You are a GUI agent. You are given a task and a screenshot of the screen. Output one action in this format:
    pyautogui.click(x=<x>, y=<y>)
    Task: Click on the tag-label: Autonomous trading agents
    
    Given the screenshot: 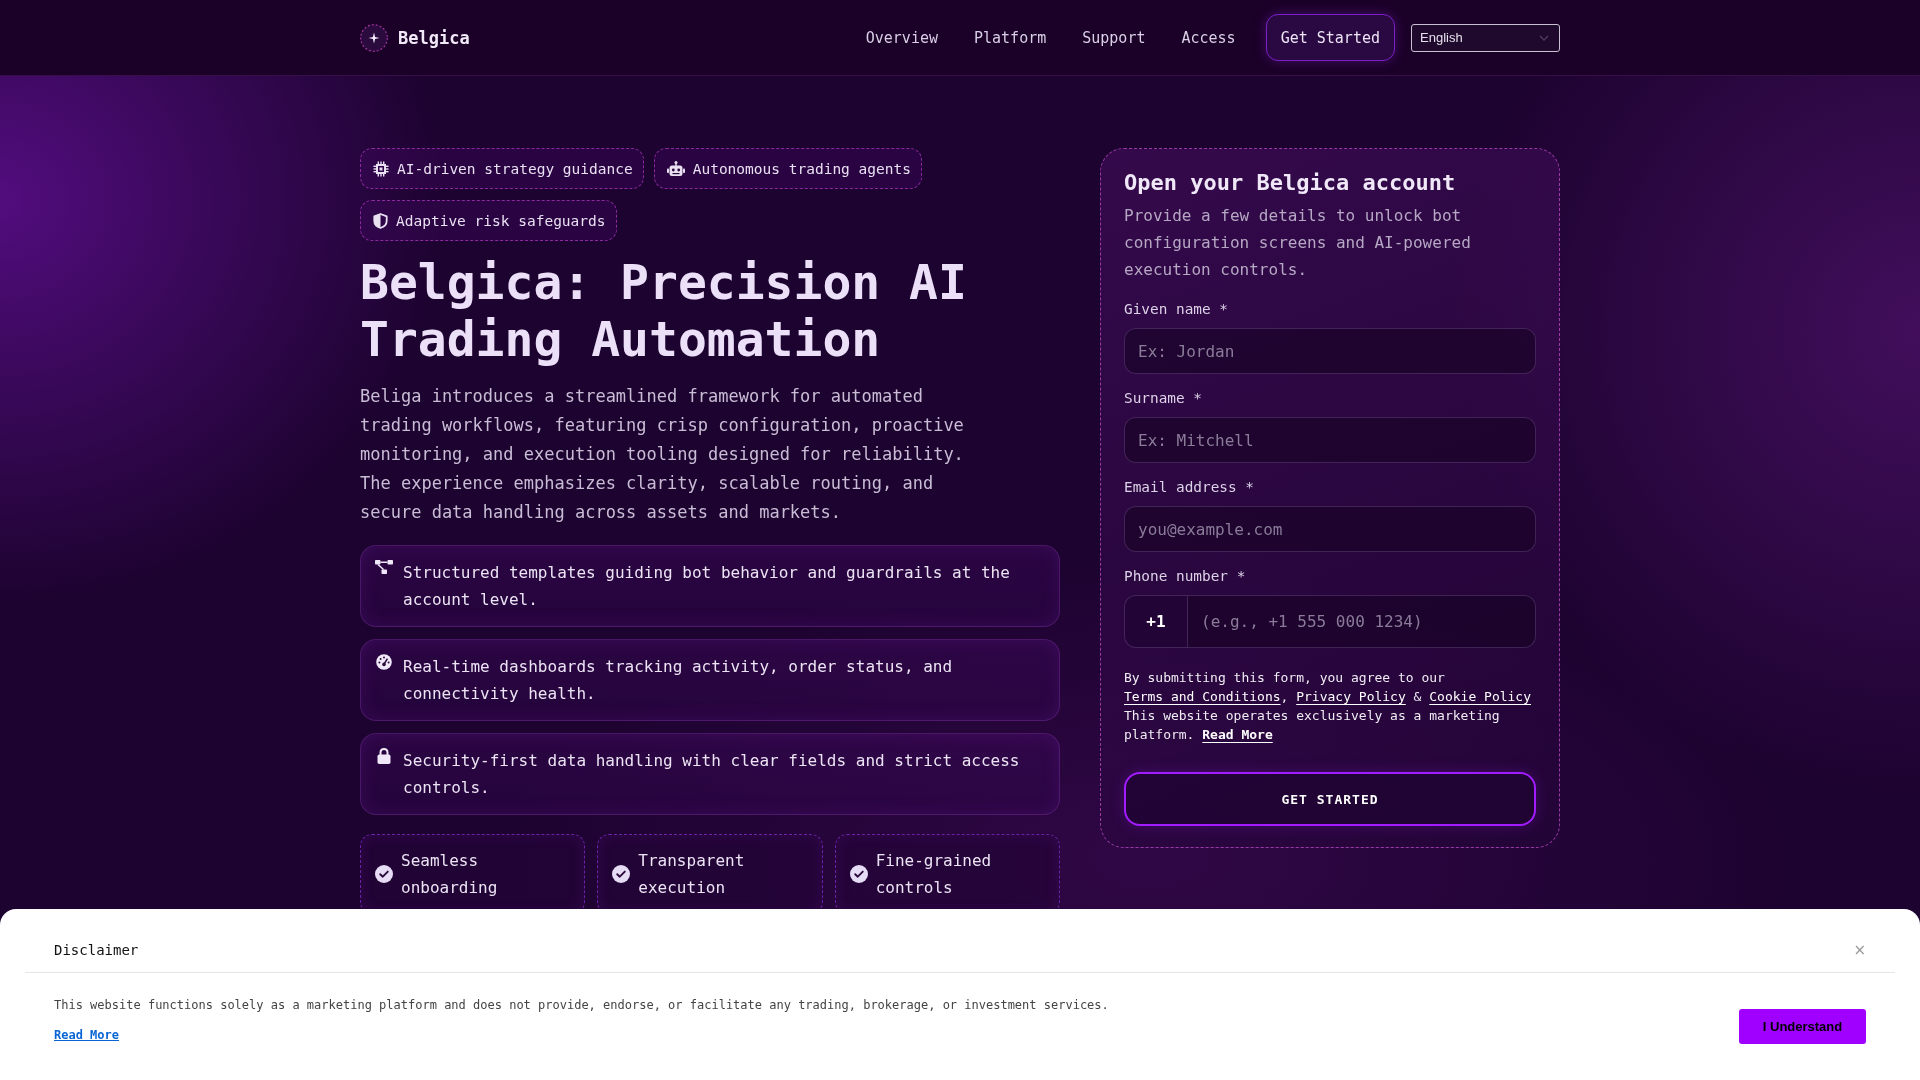 What is the action you would take?
    pyautogui.click(x=801, y=168)
    